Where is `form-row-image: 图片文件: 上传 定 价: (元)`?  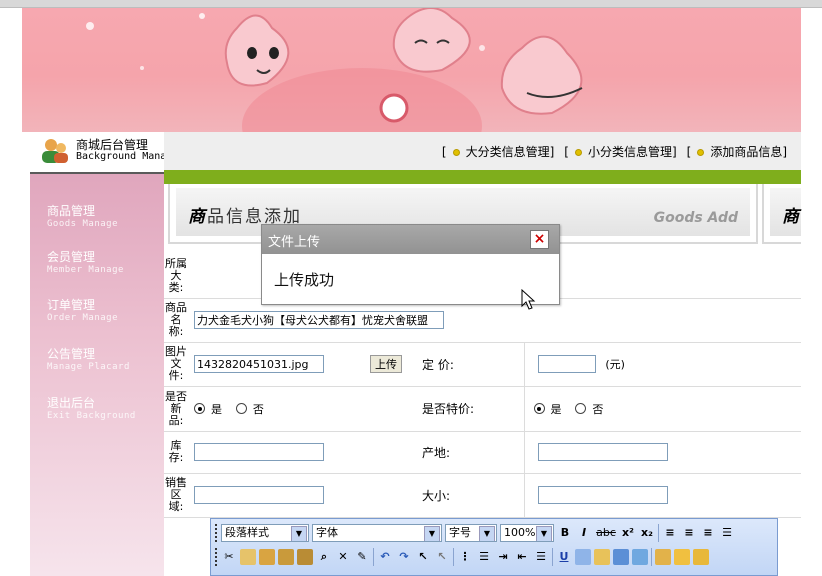
form-row-image: 图片文件: 上传 定 价: (元) is located at coordinates (482, 364).